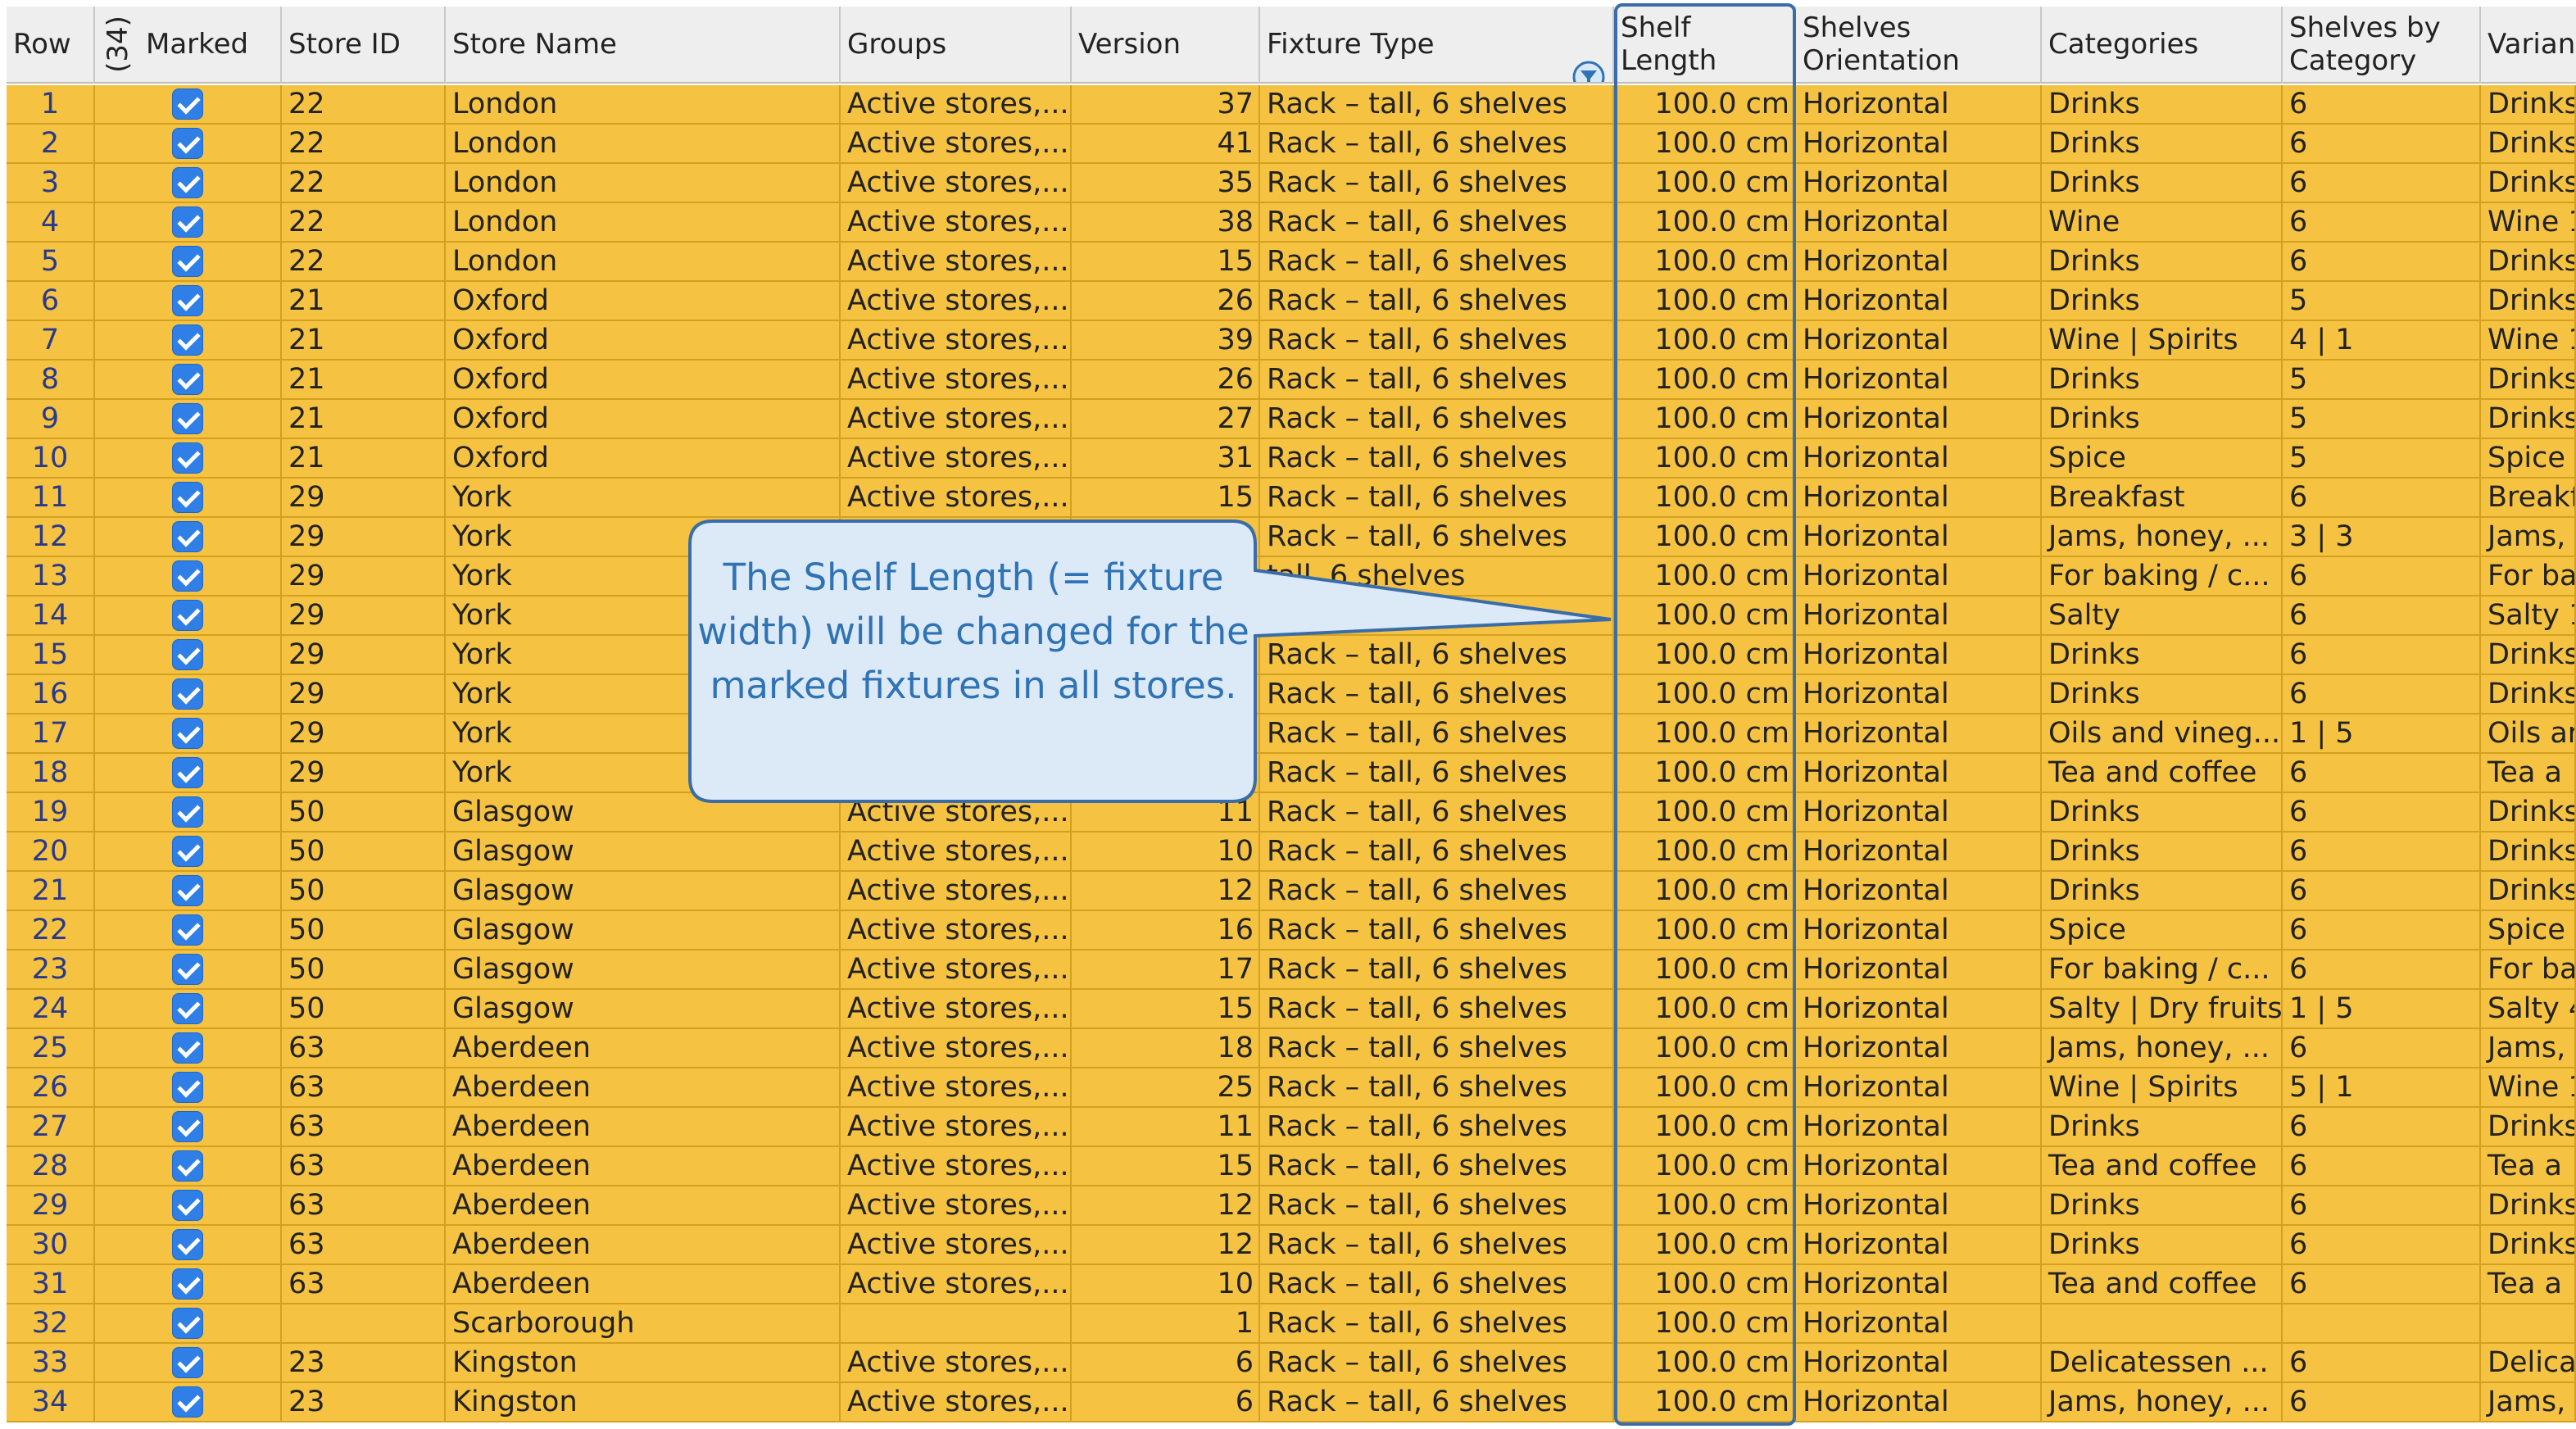  What do you see at coordinates (643, 45) in the screenshot?
I see `header-store-name: Store Name` at bounding box center [643, 45].